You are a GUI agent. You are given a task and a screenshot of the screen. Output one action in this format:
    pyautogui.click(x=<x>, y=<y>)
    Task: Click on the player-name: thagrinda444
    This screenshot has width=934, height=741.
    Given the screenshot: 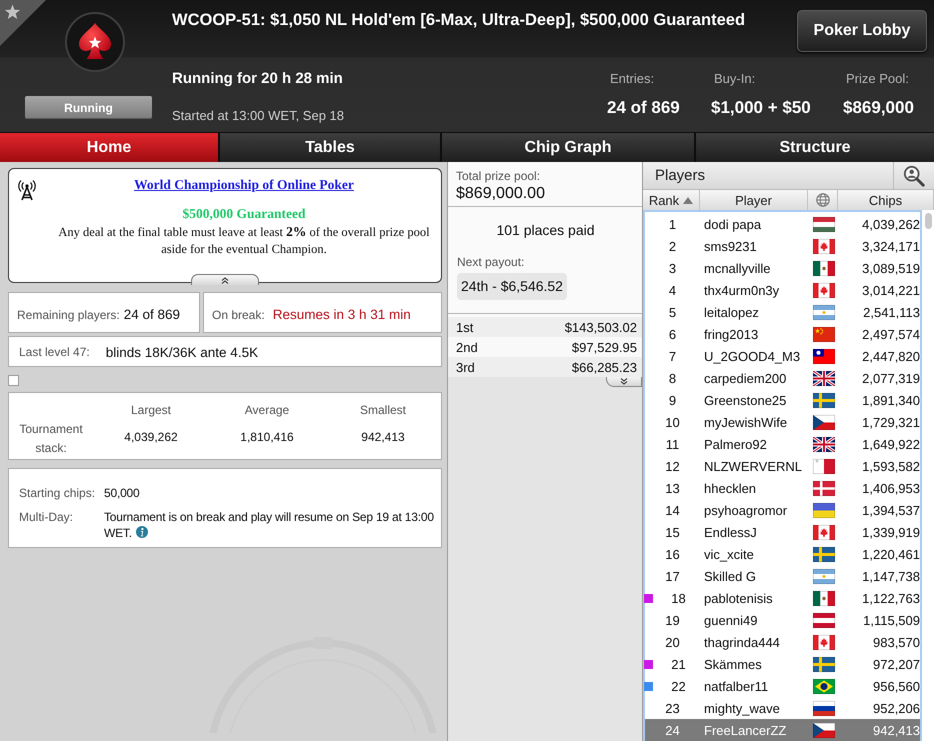 What is the action you would take?
    pyautogui.click(x=742, y=642)
    